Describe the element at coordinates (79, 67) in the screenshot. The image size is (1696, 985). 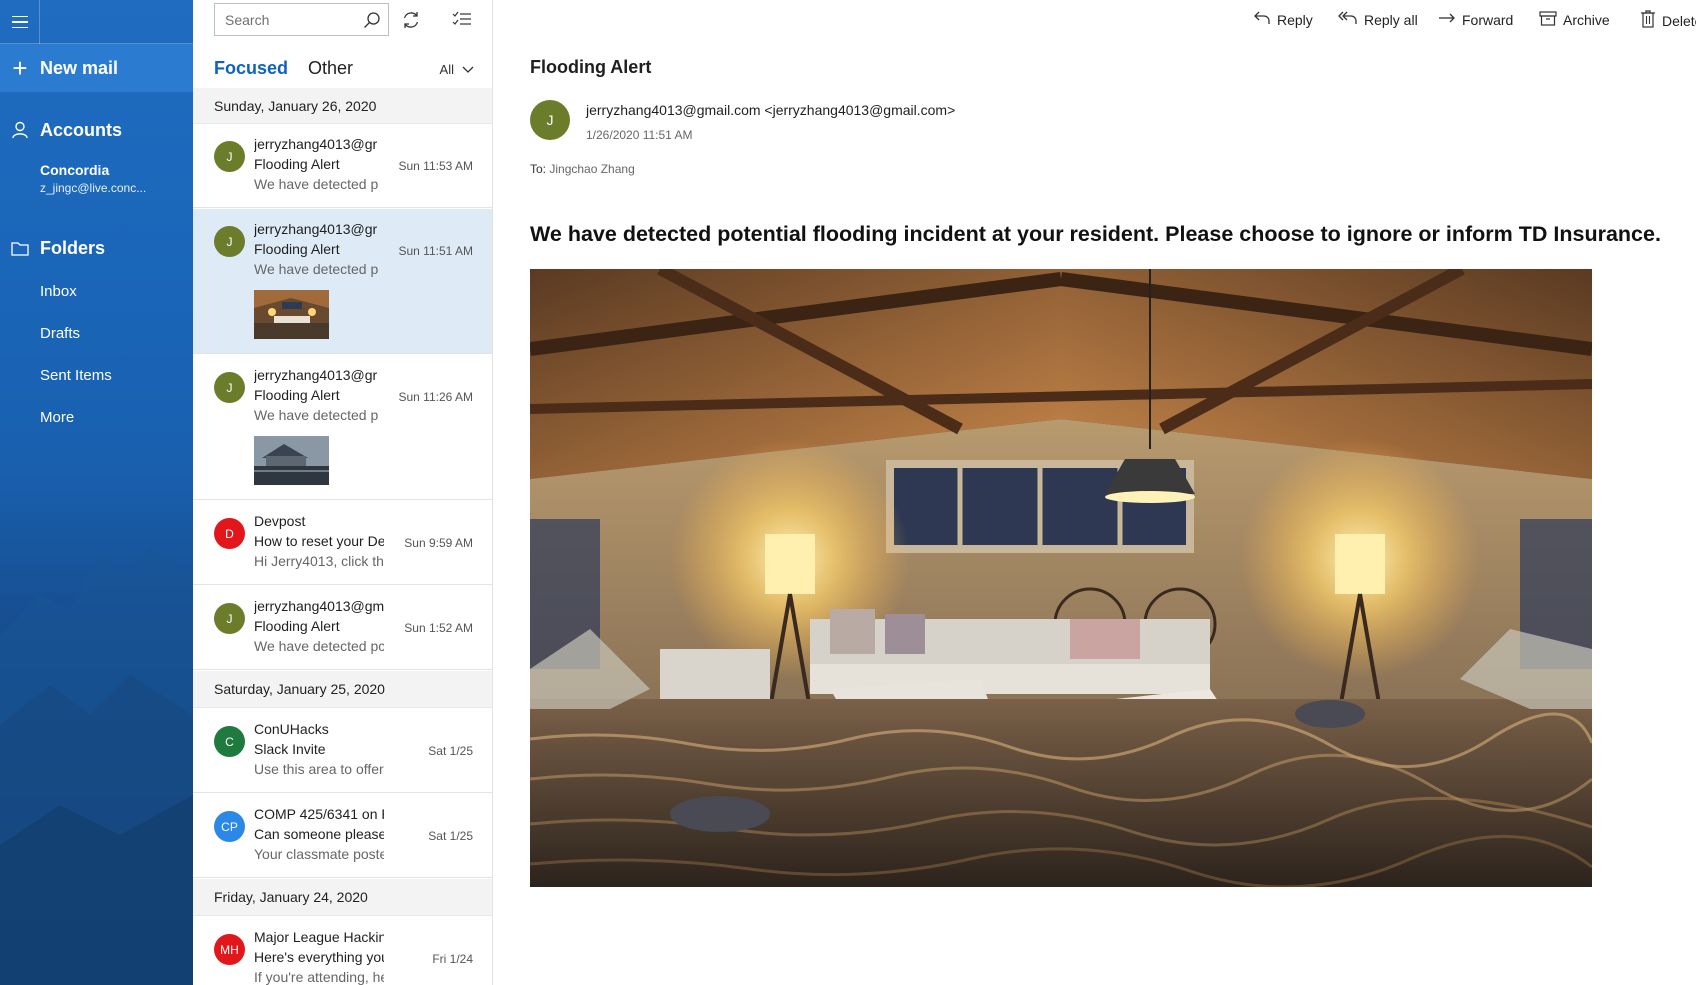
I see `new-mail-label: New mail` at that location.